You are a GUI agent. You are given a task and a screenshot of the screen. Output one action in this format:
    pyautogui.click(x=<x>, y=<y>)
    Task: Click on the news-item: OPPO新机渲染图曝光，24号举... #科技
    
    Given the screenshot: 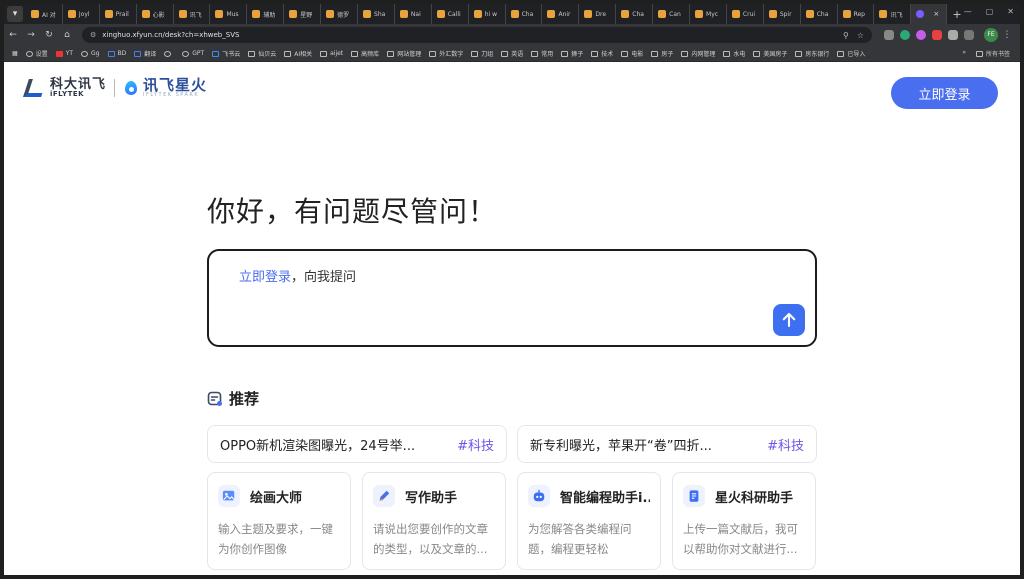 What is the action you would take?
    pyautogui.click(x=357, y=444)
    